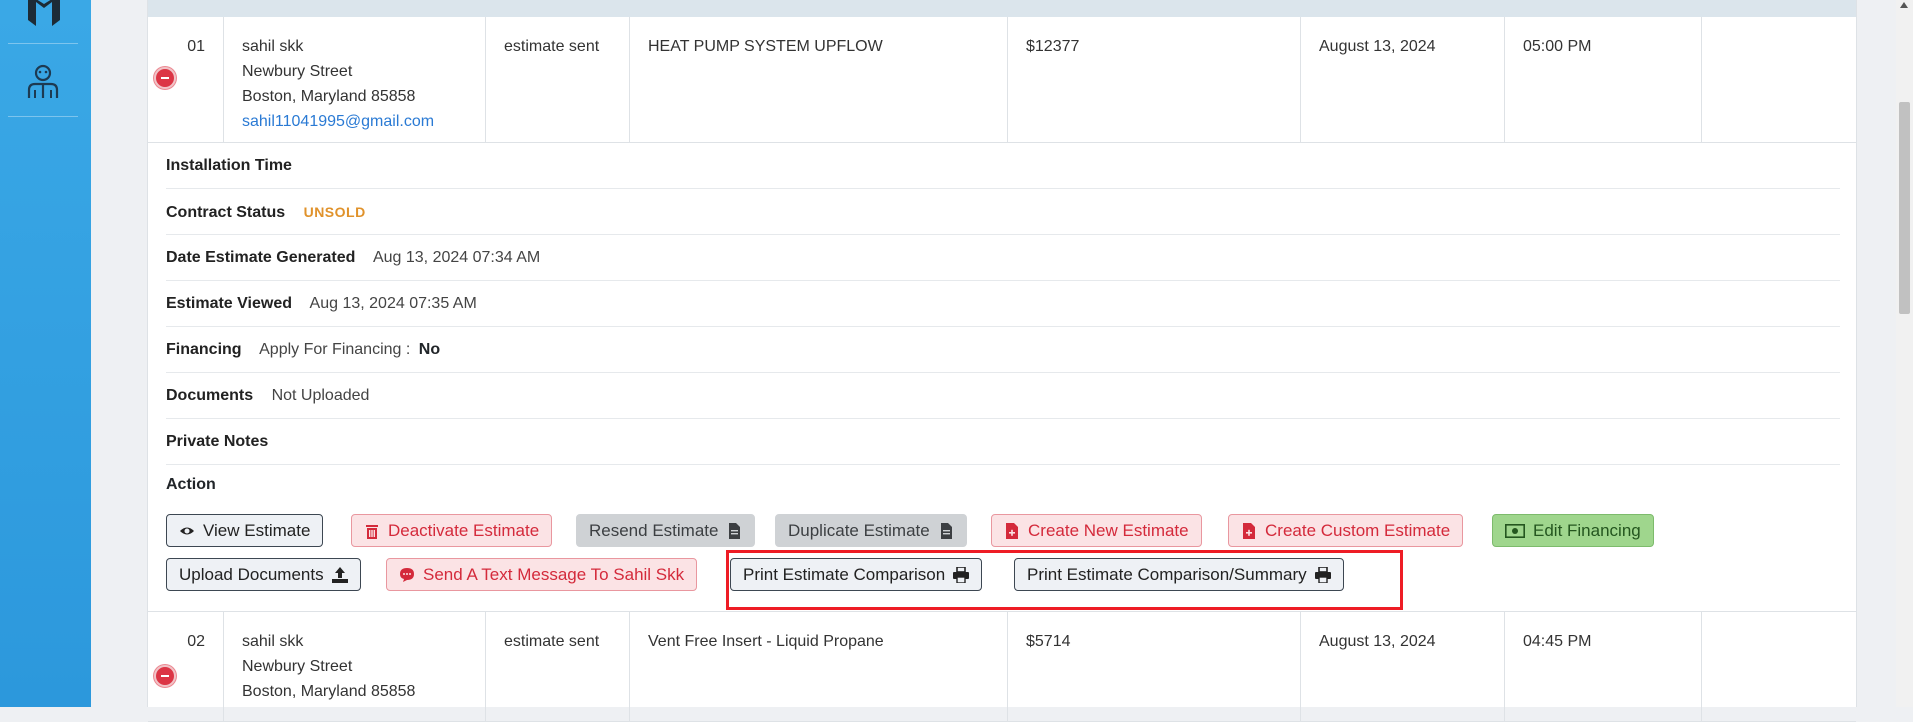 Image resolution: width=1913 pixels, height=722 pixels. What do you see at coordinates (1064, 580) in the screenshot?
I see `highlight-box` at bounding box center [1064, 580].